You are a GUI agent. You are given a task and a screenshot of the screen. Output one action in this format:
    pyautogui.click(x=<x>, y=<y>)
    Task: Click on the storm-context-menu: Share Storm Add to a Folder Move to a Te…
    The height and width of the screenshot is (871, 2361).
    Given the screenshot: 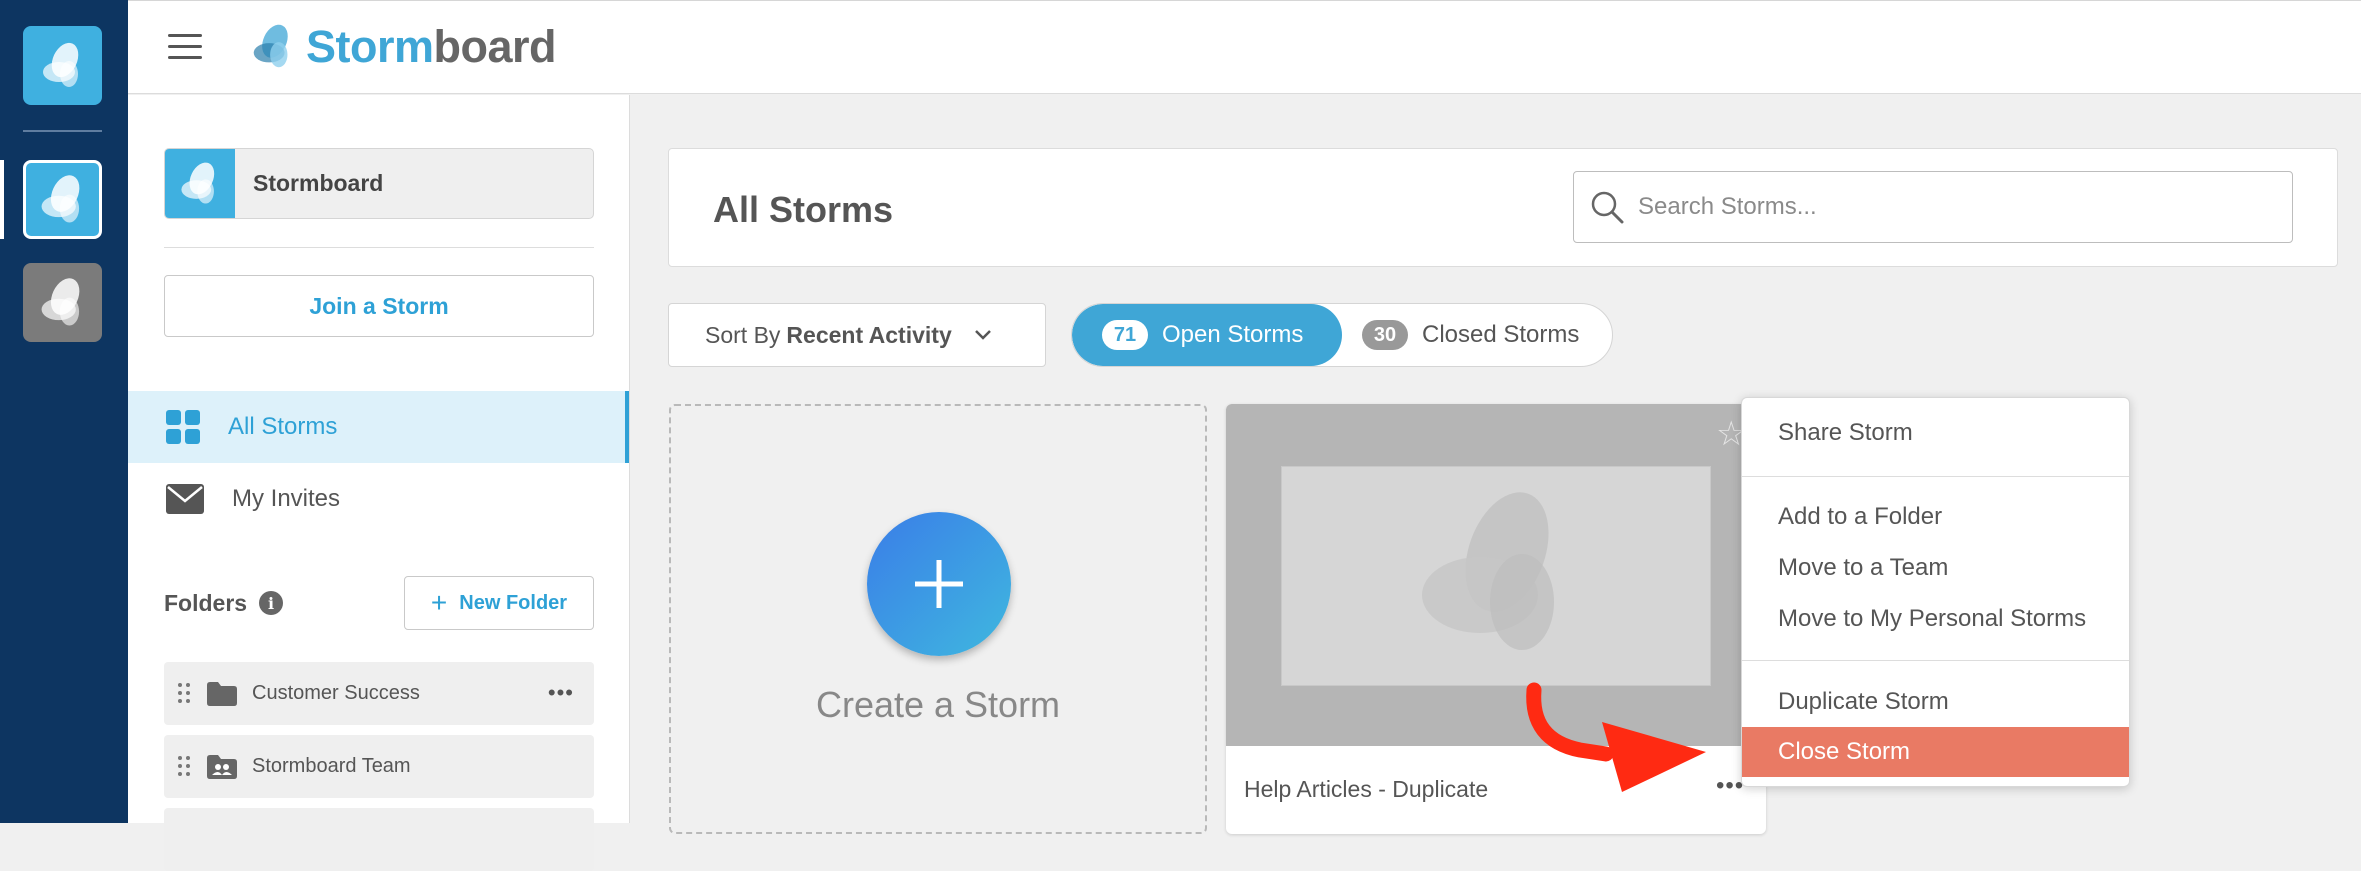 What is the action you would take?
    pyautogui.click(x=1935, y=592)
    